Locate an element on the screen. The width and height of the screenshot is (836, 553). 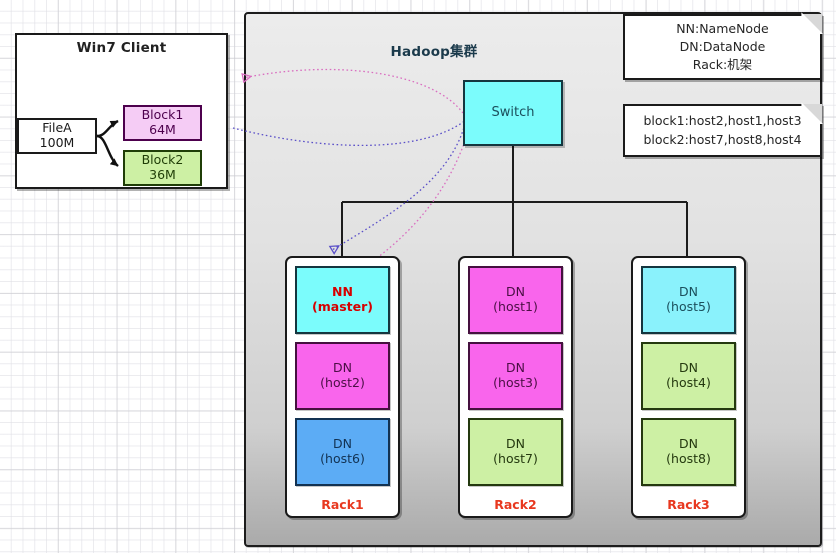
rack2-node-2-host: (host3) is located at coordinates (515, 382).